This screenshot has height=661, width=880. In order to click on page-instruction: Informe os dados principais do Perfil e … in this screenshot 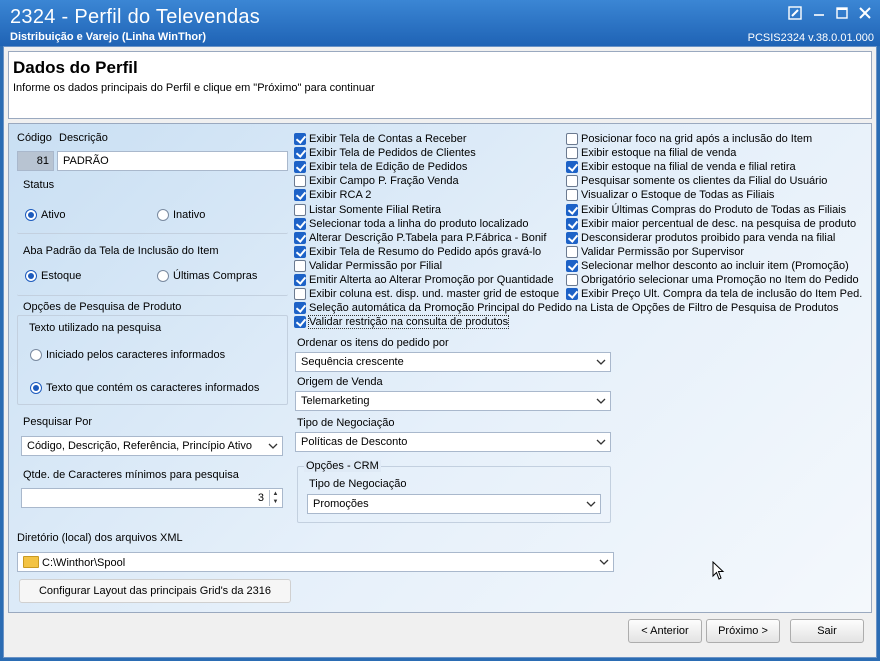, I will do `click(194, 88)`.